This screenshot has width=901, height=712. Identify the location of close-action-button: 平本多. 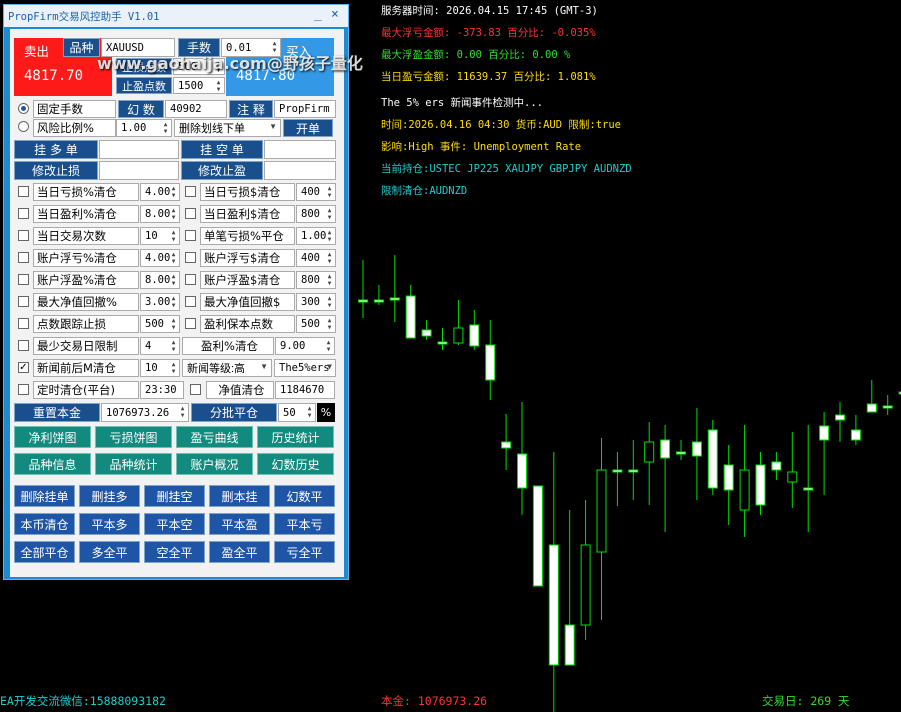
(109, 524).